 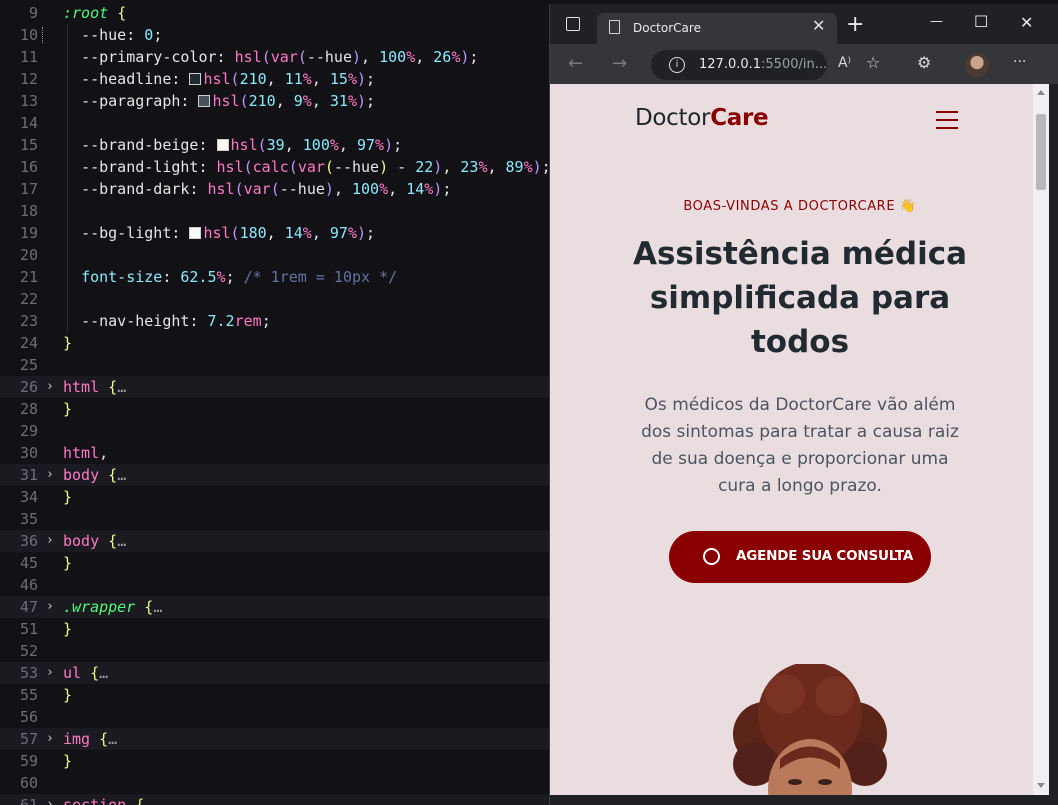 I want to click on line-number: 59, so click(x=28, y=761).